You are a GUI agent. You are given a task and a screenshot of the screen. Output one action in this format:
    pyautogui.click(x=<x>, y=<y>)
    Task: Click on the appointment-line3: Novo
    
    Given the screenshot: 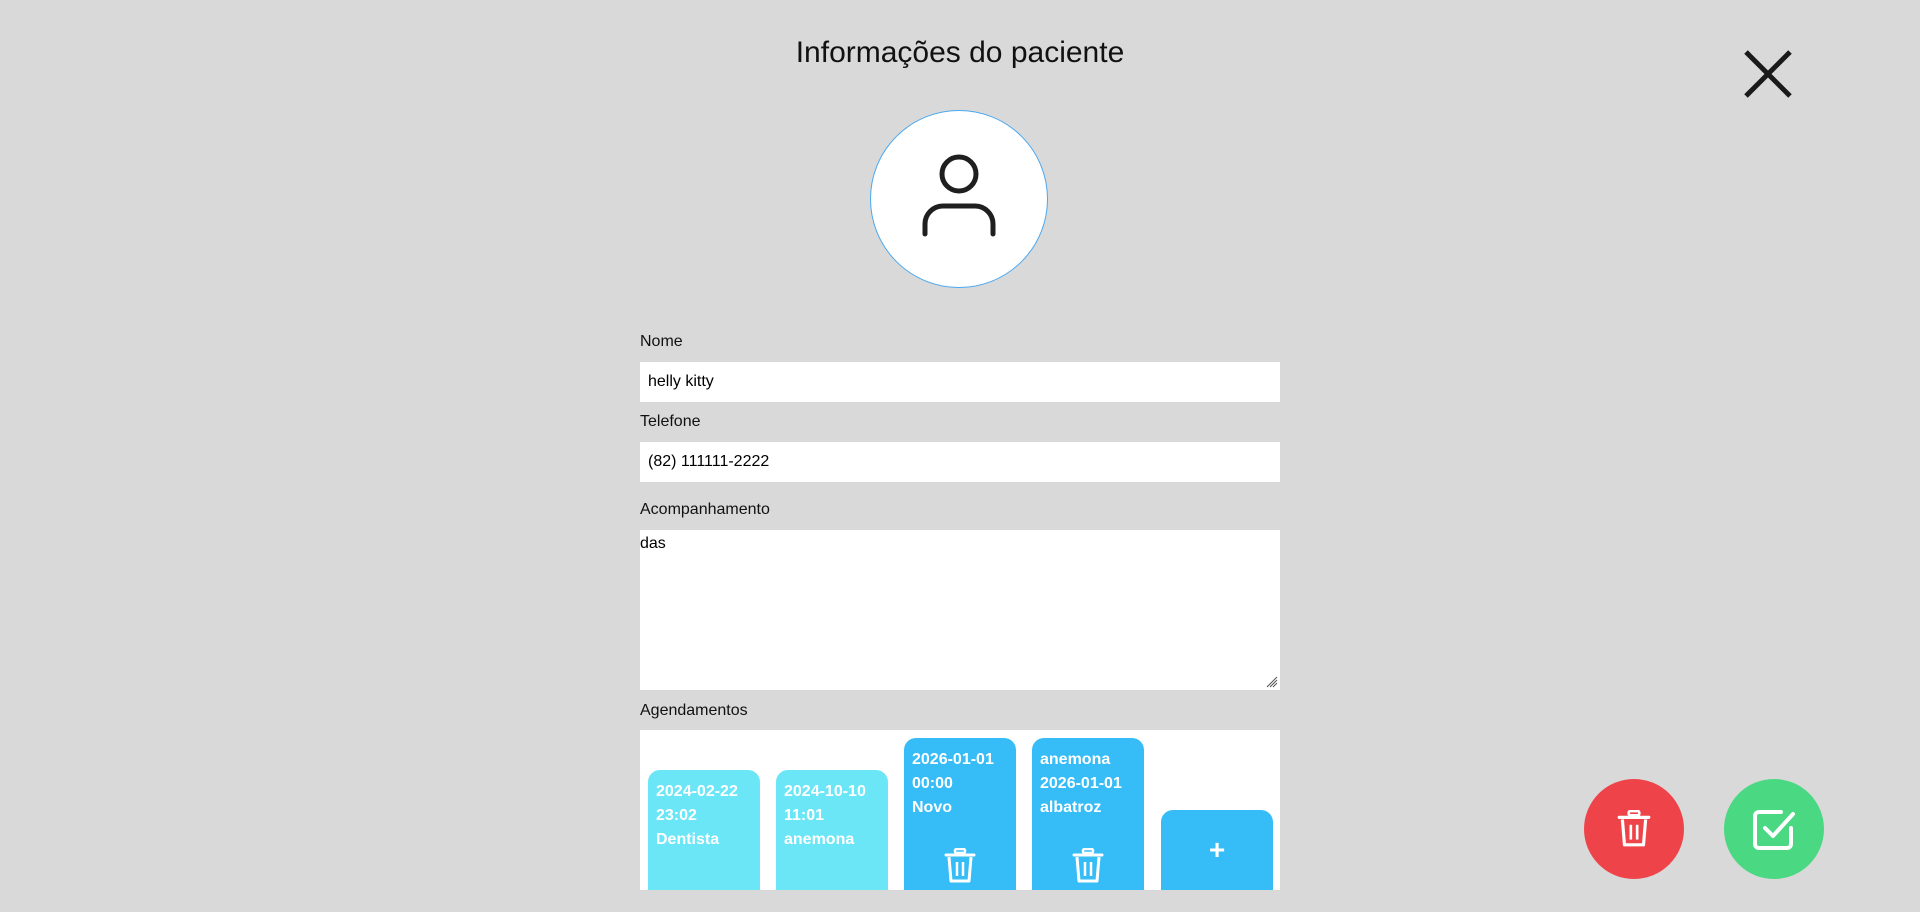 What is the action you would take?
    pyautogui.click(x=932, y=807)
    